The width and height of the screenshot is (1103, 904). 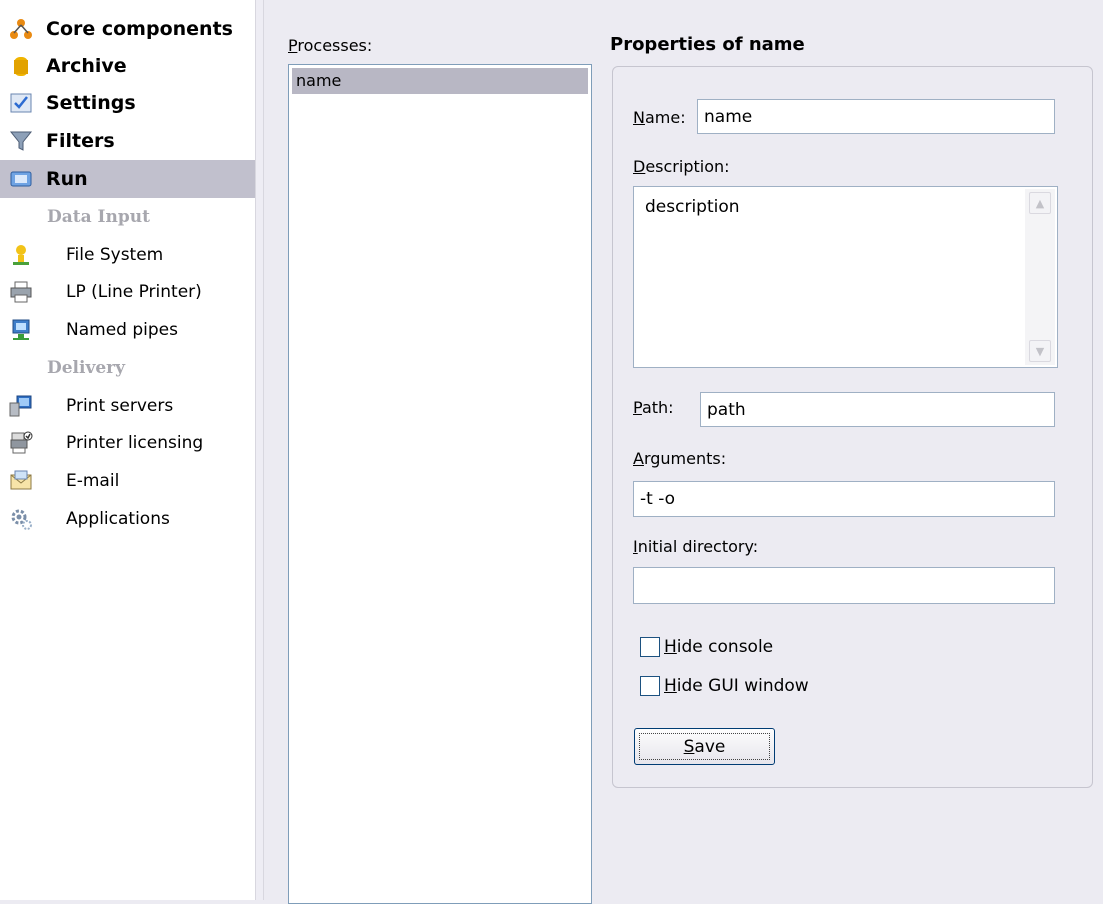 What do you see at coordinates (659, 117) in the screenshot?
I see `name-field-label: Name:` at bounding box center [659, 117].